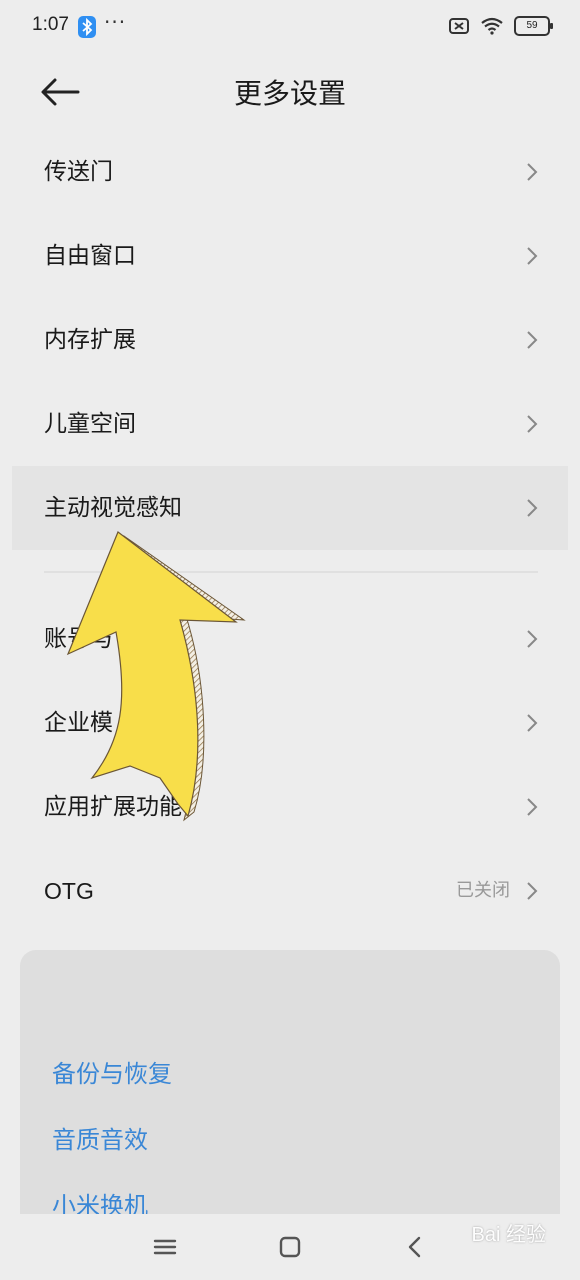  I want to click on list-item-app-extensions: 应用扩展功能, so click(290, 807).